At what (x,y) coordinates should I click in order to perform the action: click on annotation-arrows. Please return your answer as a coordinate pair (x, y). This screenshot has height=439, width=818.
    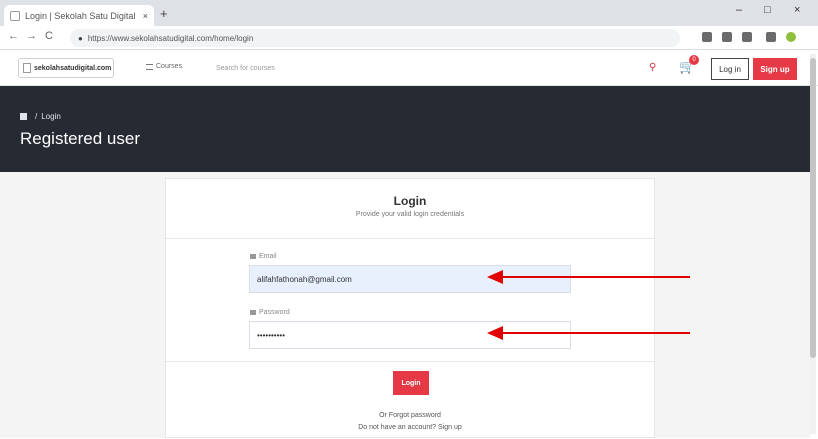
    Looking at the image, I should click on (588, 305).